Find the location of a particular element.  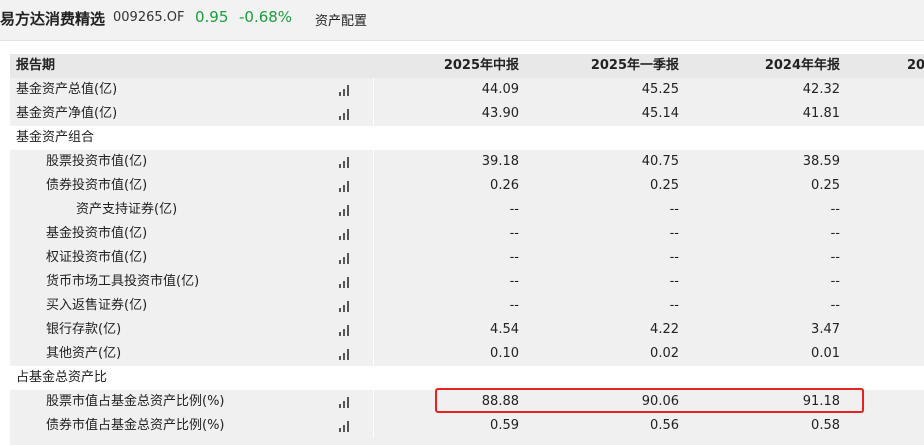

section-label: 基金资产组合 is located at coordinates (55, 137).